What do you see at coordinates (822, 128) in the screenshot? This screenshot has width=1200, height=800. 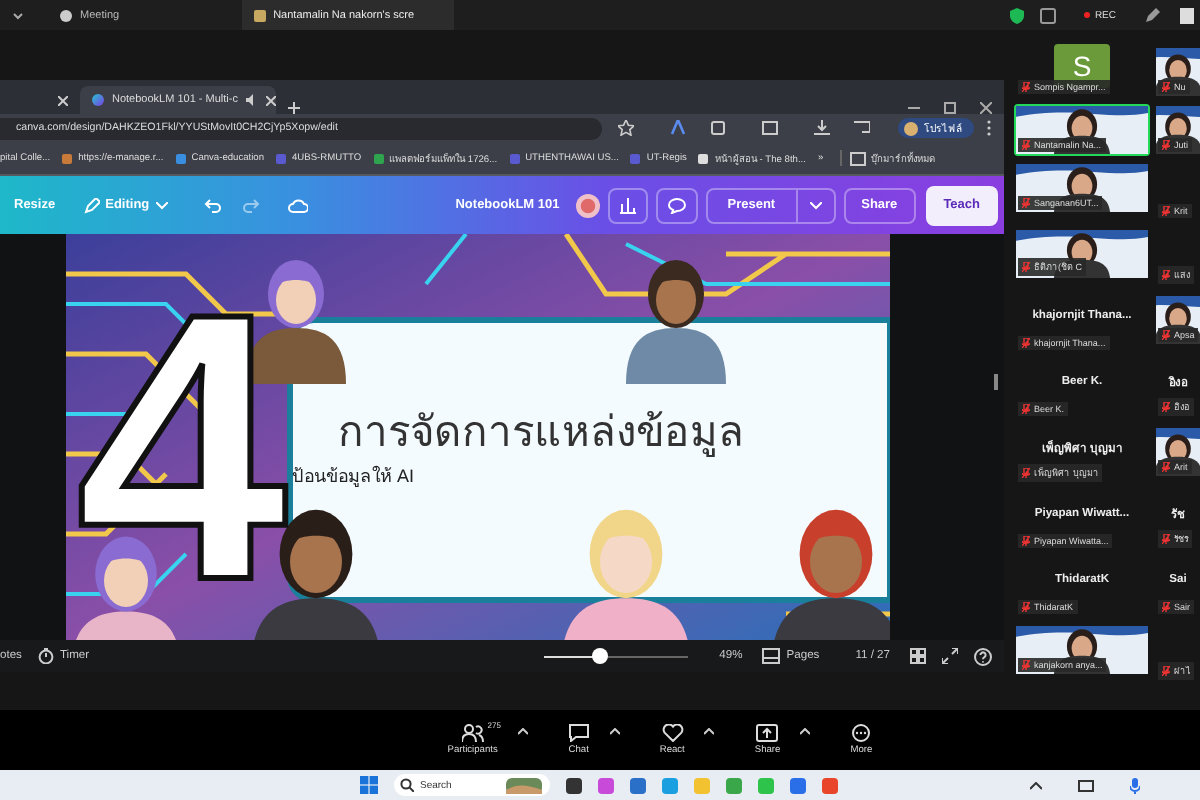 I see `download-icon` at bounding box center [822, 128].